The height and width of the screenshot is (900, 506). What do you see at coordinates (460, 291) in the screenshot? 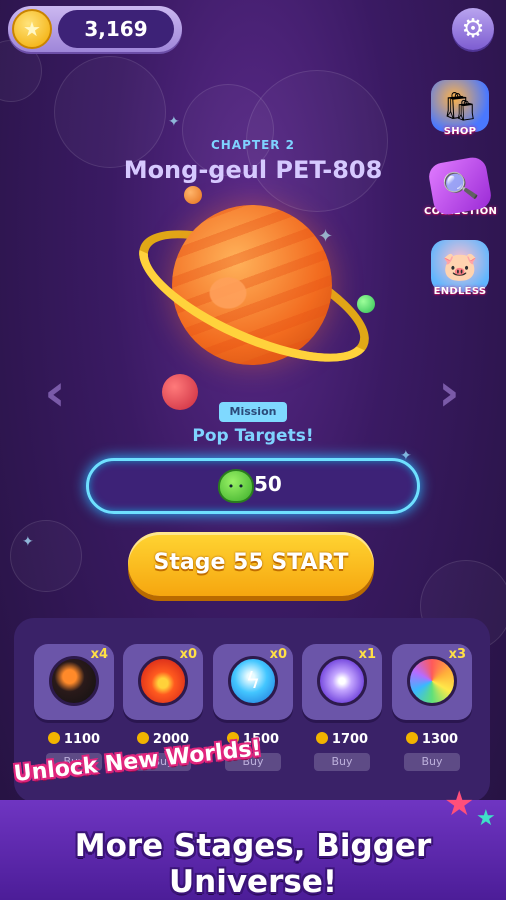
I see `endless-label: ENDLESS` at bounding box center [460, 291].